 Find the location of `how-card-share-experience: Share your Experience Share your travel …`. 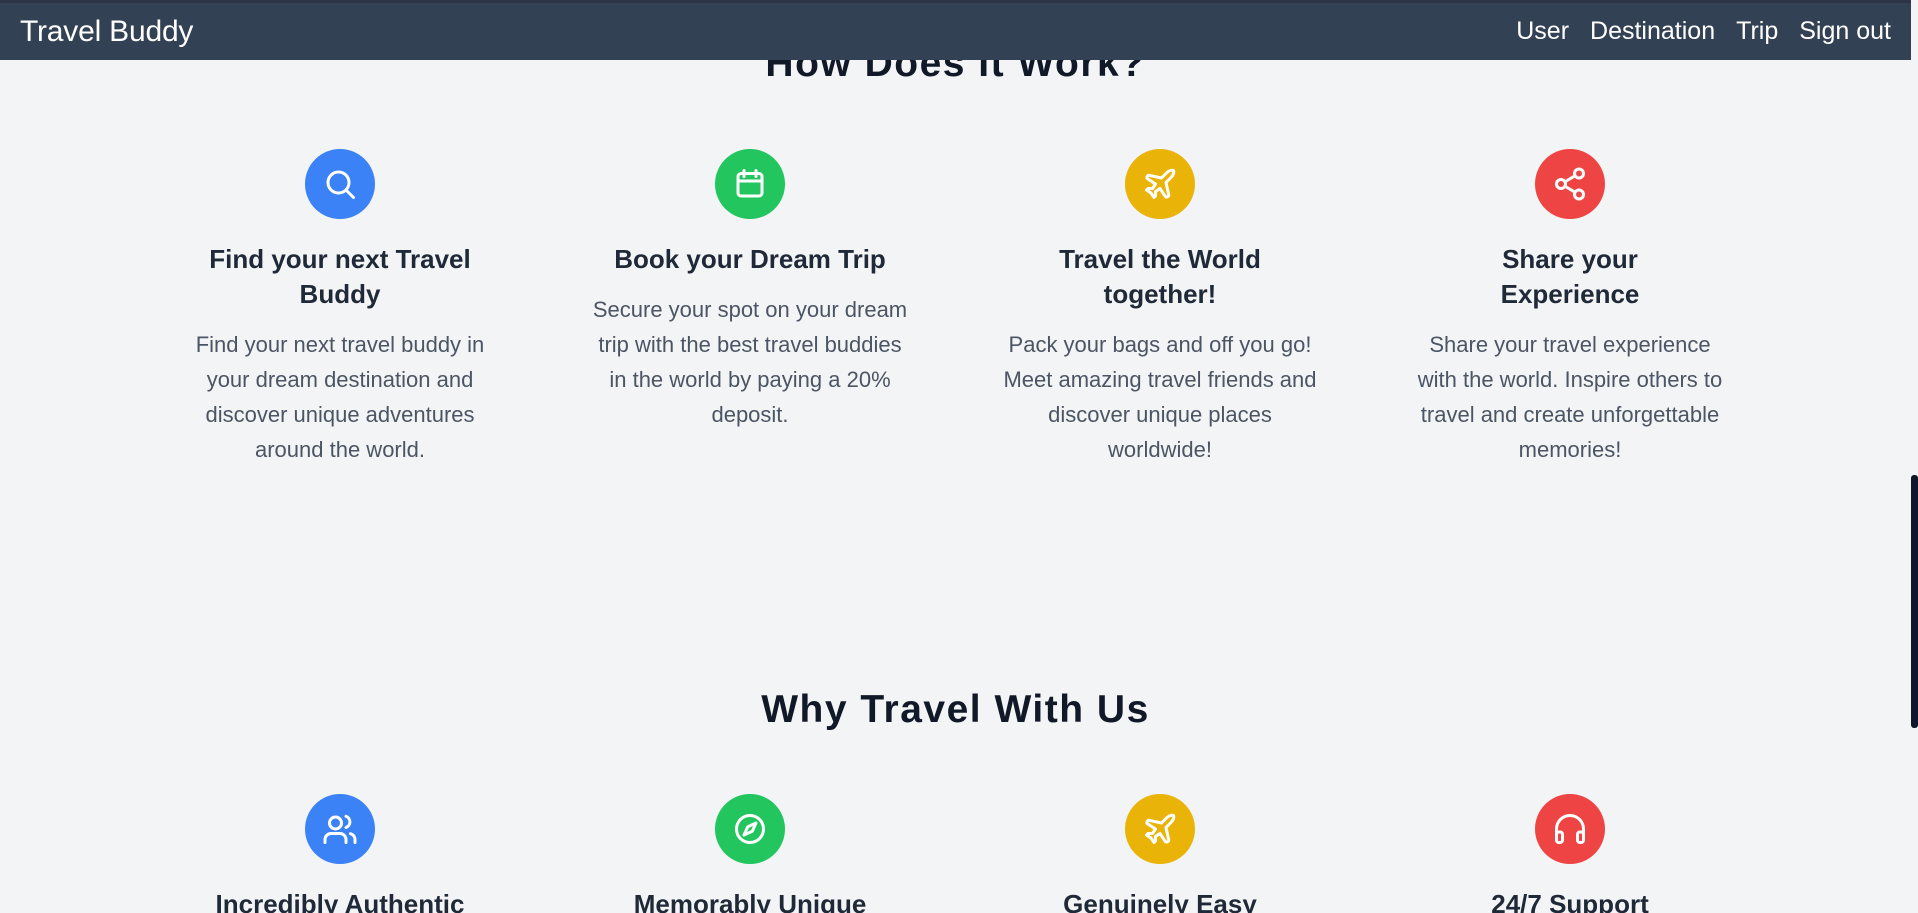

how-card-share-experience: Share your Experience Share your travel … is located at coordinates (1570, 308).